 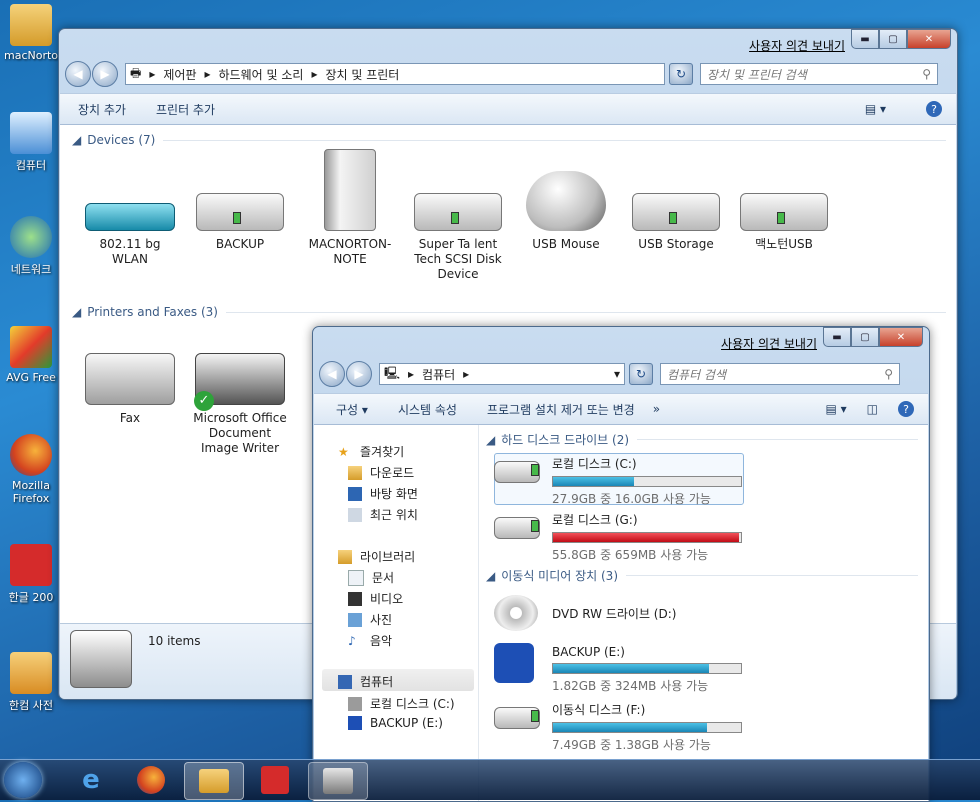 I want to click on computer-icon: 🖳, so click(x=392, y=372).